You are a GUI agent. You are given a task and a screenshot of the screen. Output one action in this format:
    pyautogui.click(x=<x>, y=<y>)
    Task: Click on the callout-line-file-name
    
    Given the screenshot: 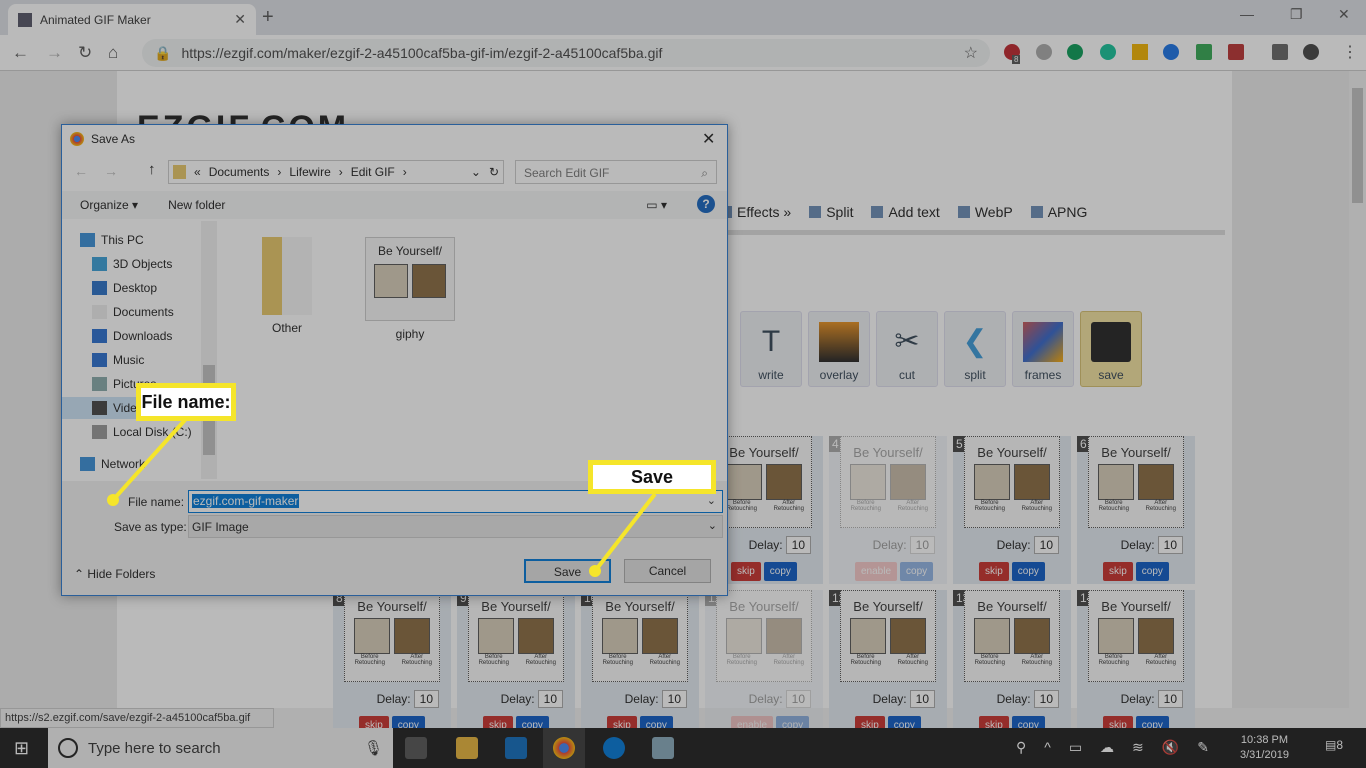 What is the action you would take?
    pyautogui.click(x=149, y=460)
    